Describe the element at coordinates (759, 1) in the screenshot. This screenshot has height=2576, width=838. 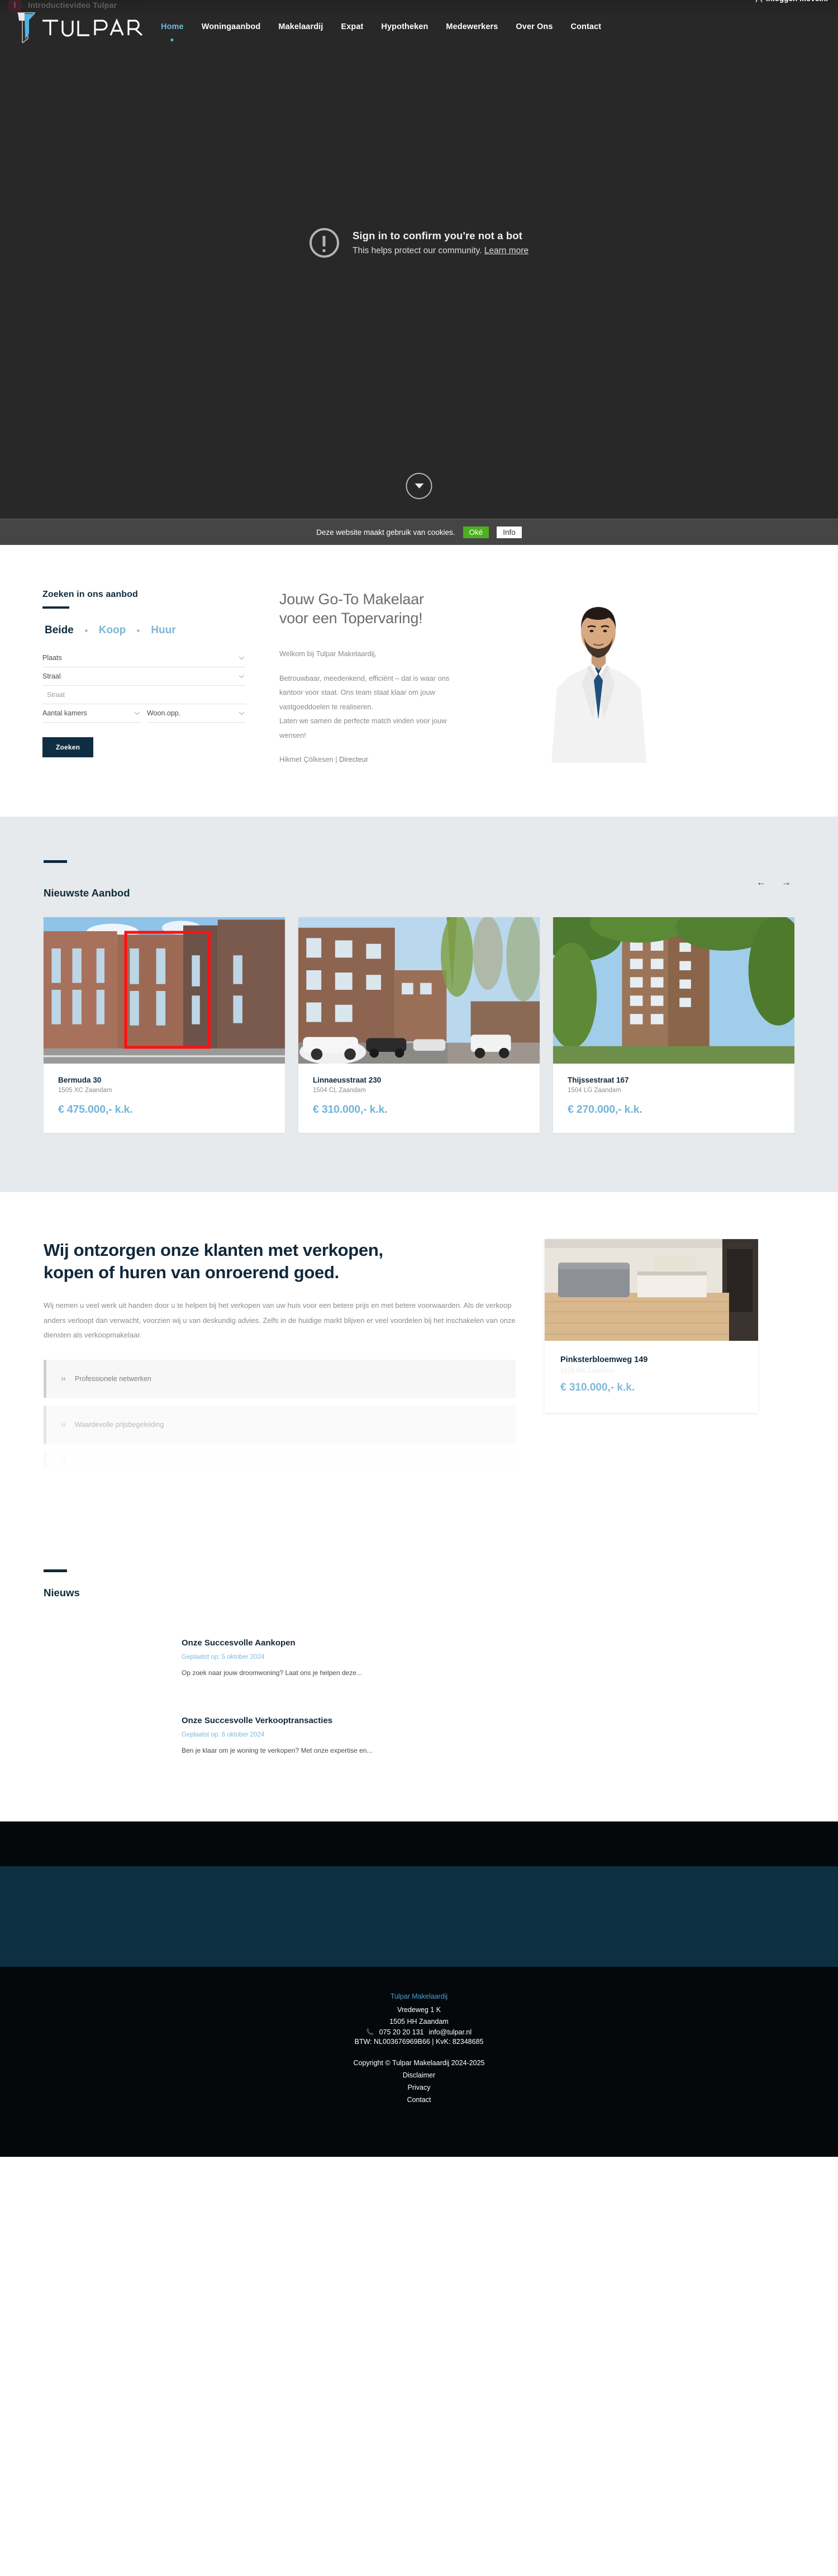
I see `user-icon` at that location.